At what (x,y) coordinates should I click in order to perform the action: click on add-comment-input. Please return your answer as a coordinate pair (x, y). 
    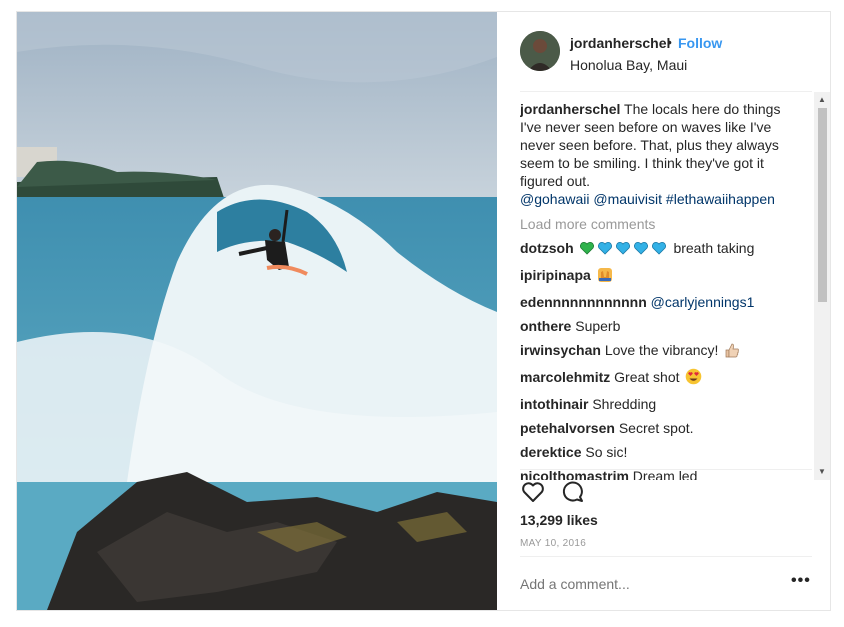
    Looking at the image, I should click on (645, 584).